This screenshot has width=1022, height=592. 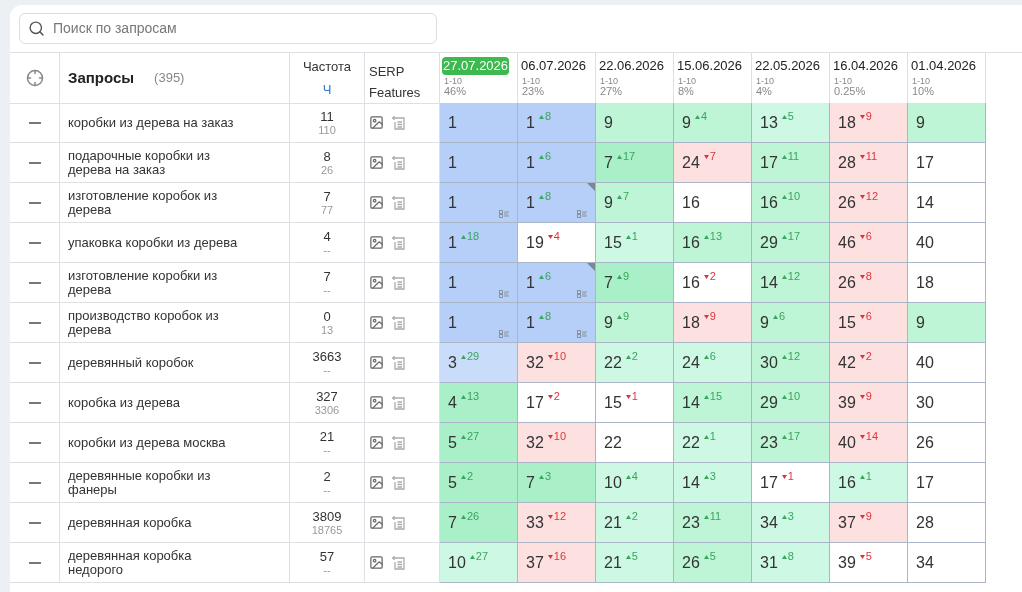 What do you see at coordinates (554, 66) in the screenshot?
I see `date-tab: 06.07.2026` at bounding box center [554, 66].